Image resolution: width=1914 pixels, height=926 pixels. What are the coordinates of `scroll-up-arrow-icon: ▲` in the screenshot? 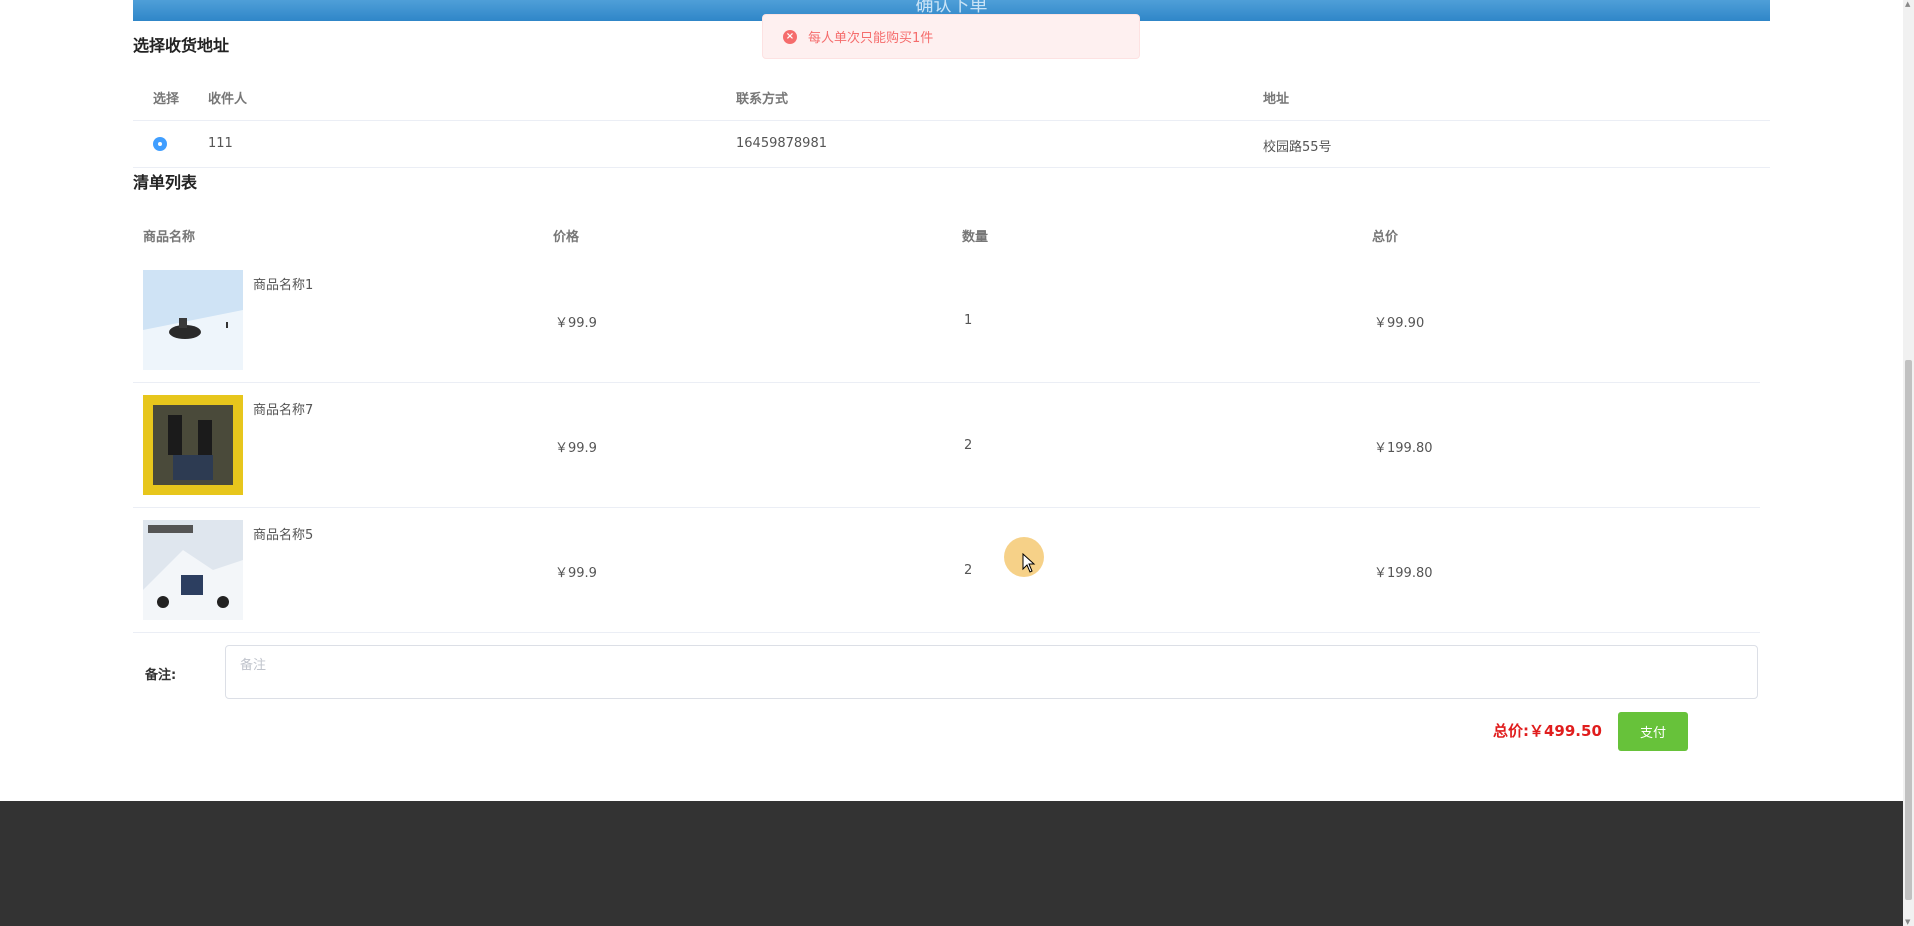 It's located at (1907, 4).